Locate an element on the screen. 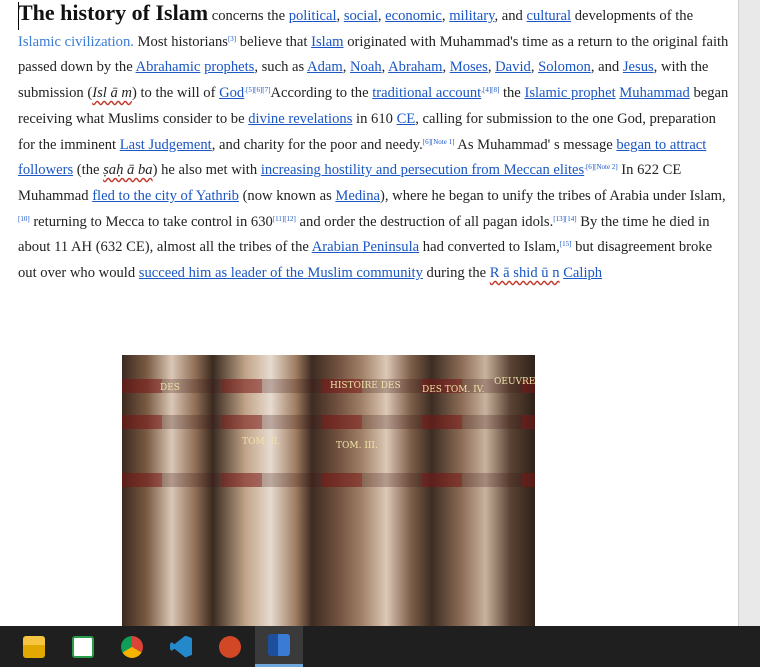 Image resolution: width=760 pixels, height=667 pixels. taskbar-chrome is located at coordinates (132, 646).